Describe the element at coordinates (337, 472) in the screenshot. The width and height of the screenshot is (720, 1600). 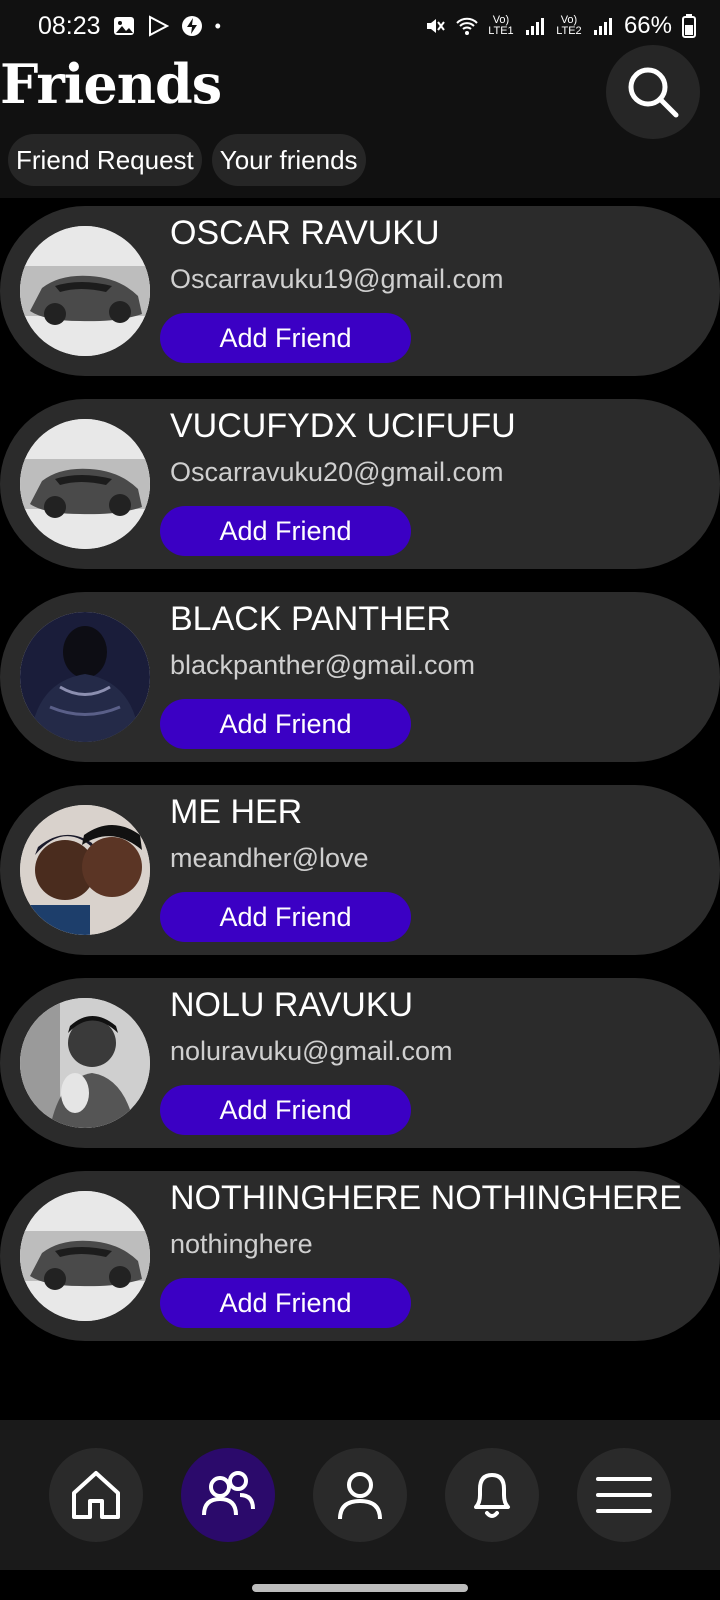
I see `friend-email: Oscarravuku20@gmail.com` at that location.